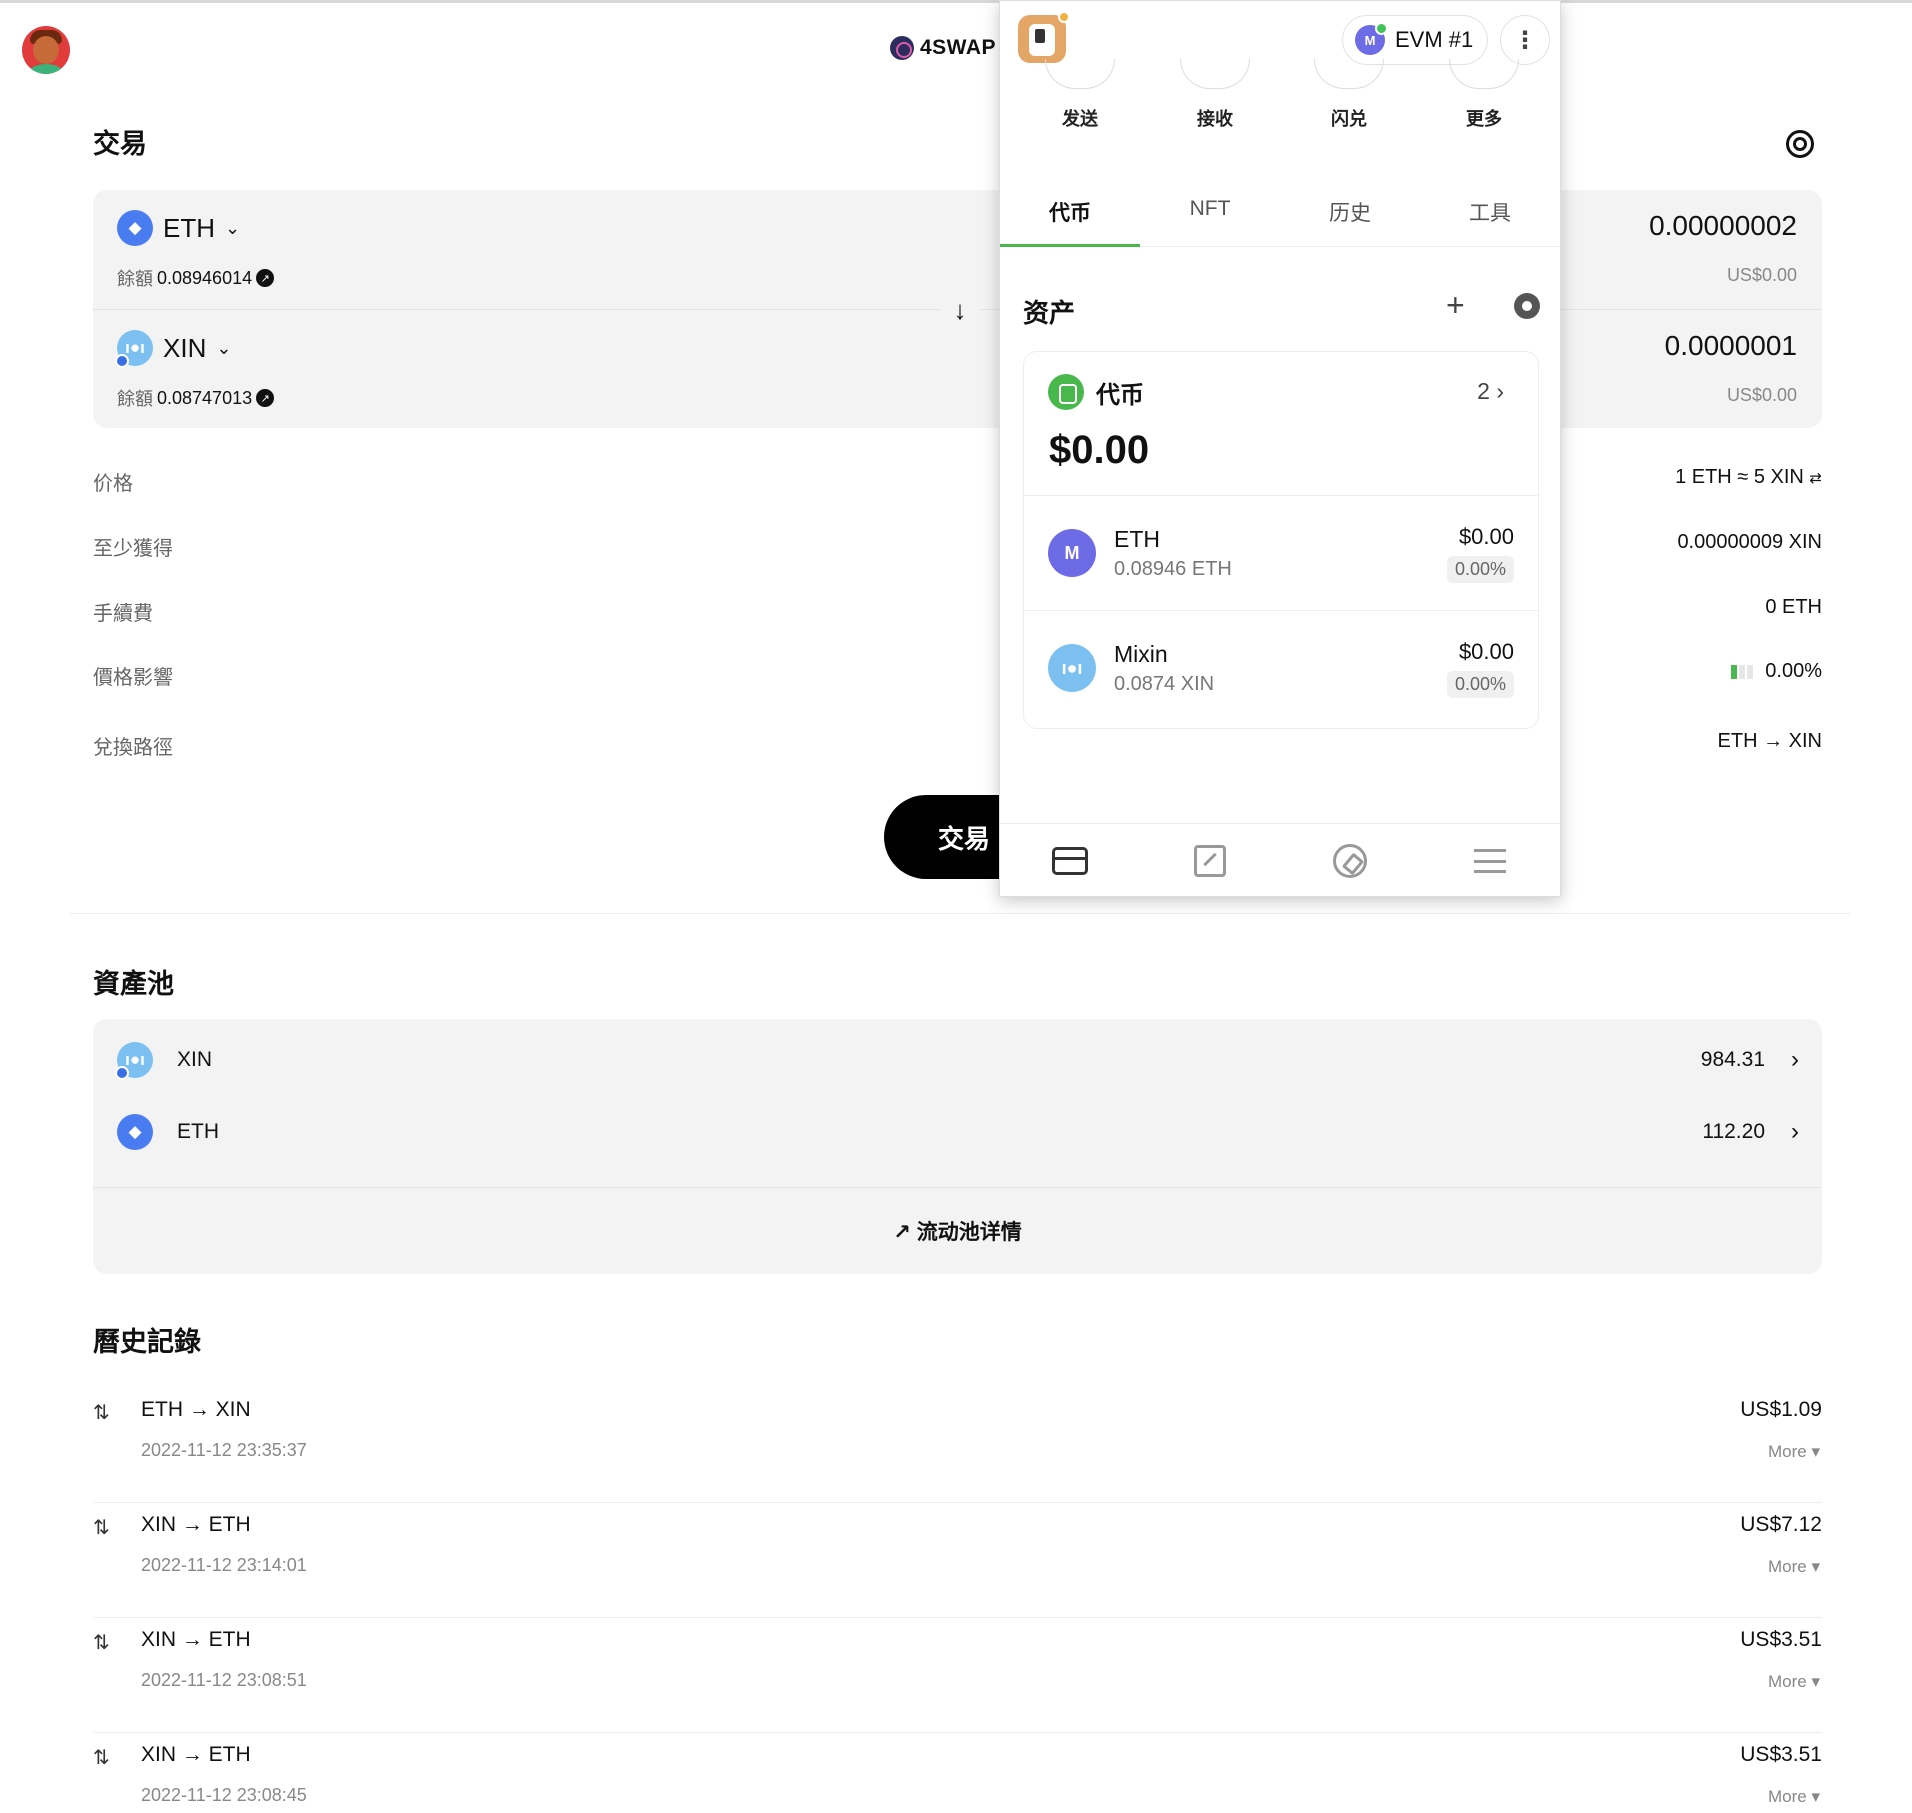 The image size is (1912, 1813). Describe the element at coordinates (46, 50) in the screenshot. I see `user-avatar` at that location.